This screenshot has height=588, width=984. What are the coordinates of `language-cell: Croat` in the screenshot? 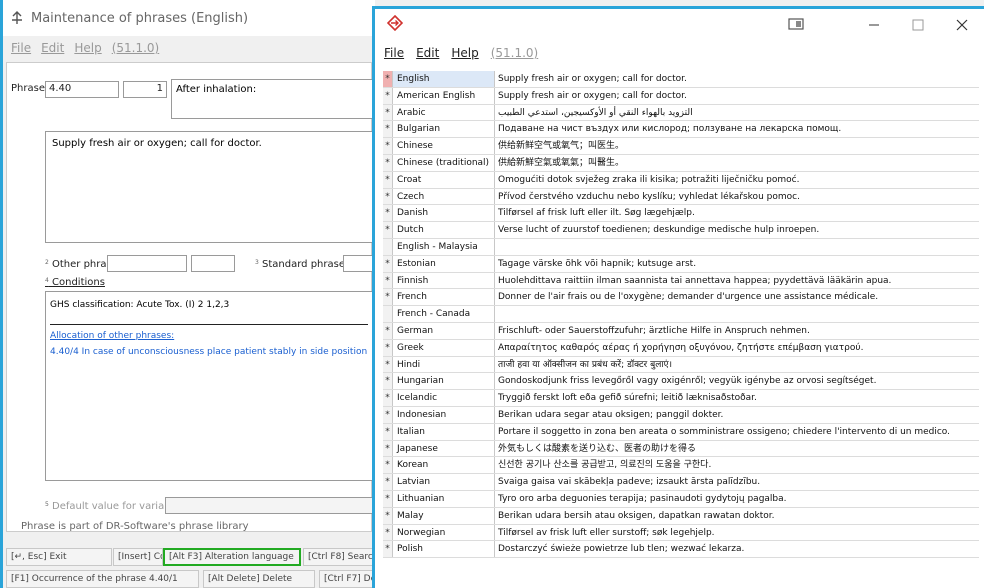 It's located at (444, 179).